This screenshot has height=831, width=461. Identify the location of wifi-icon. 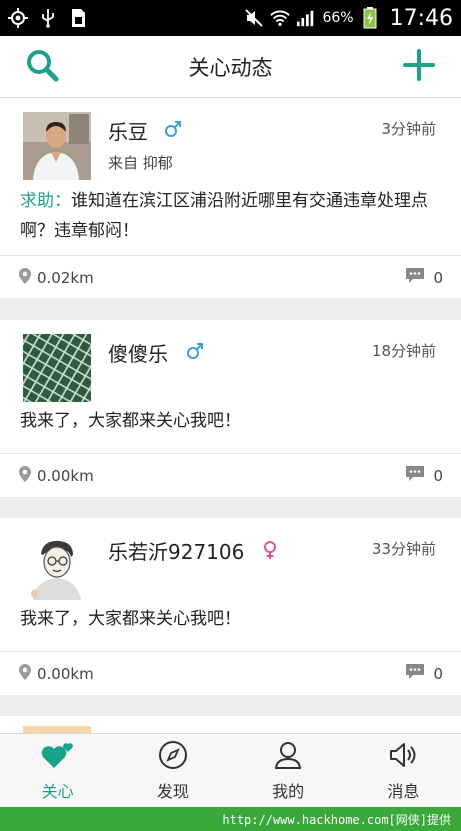
(280, 18).